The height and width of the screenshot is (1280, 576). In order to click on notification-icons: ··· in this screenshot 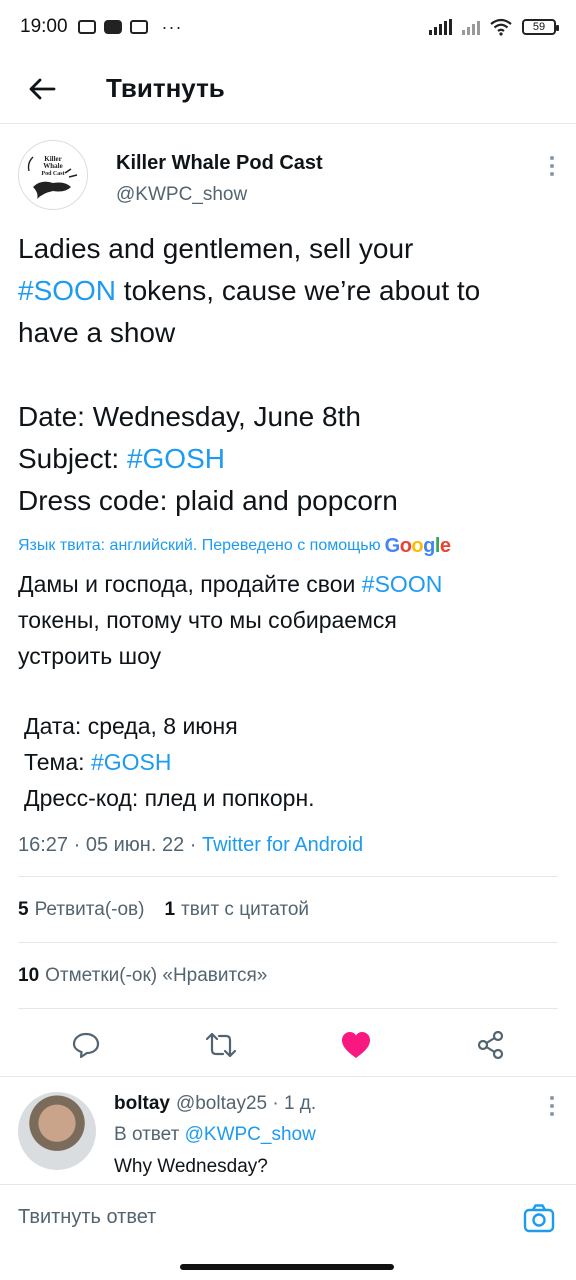, I will do `click(130, 27)`.